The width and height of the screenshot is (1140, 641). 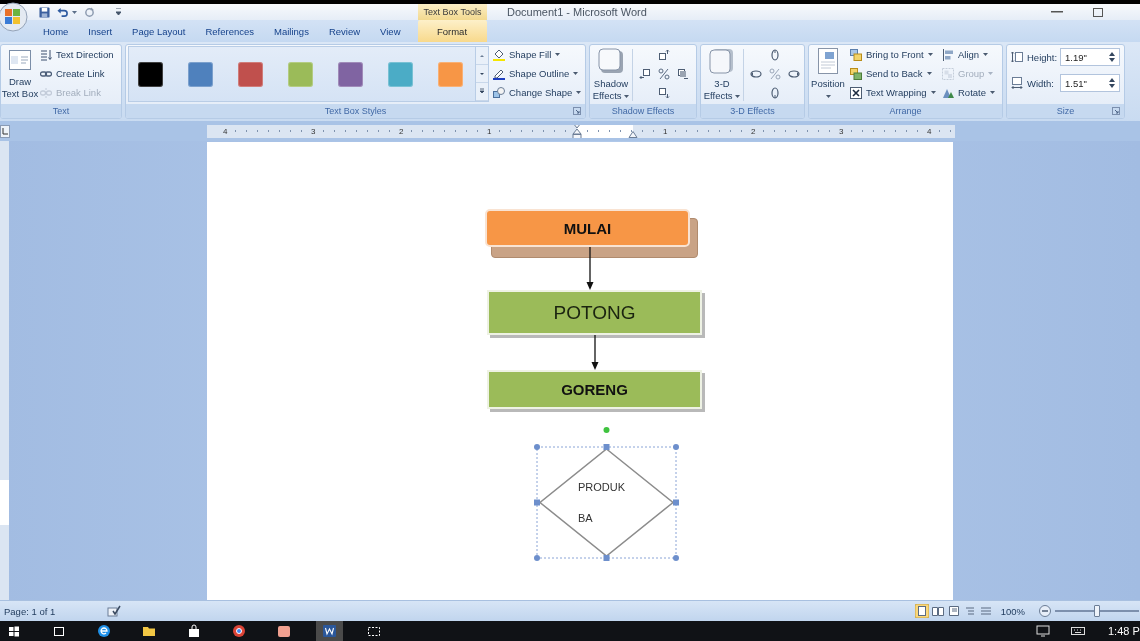 I want to click on folder-icon, so click(x=149, y=631).